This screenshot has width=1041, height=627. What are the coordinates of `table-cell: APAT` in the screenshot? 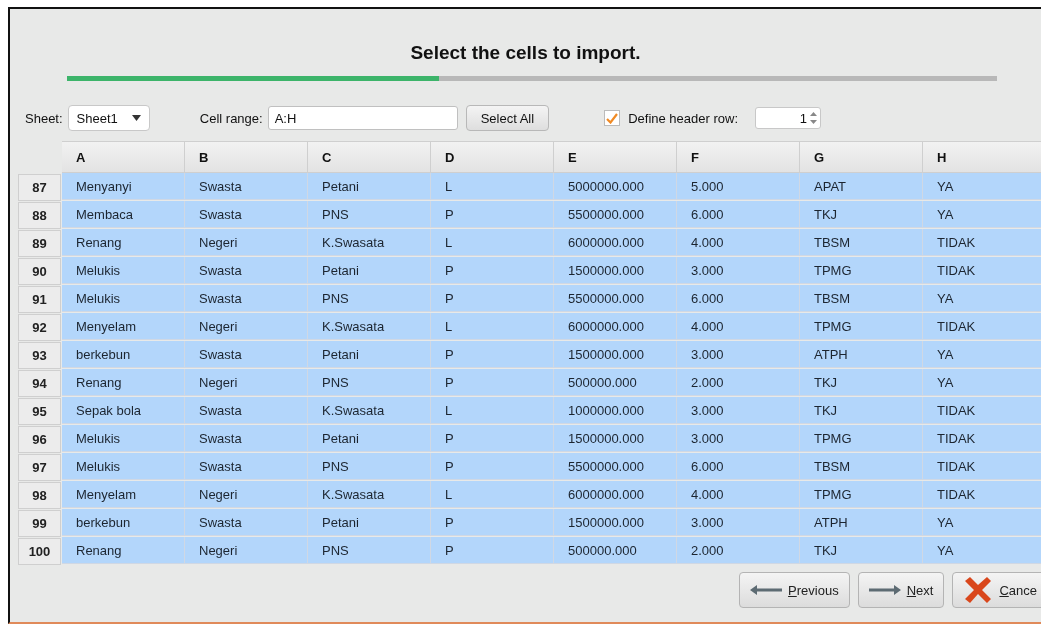 It's located at (861, 186).